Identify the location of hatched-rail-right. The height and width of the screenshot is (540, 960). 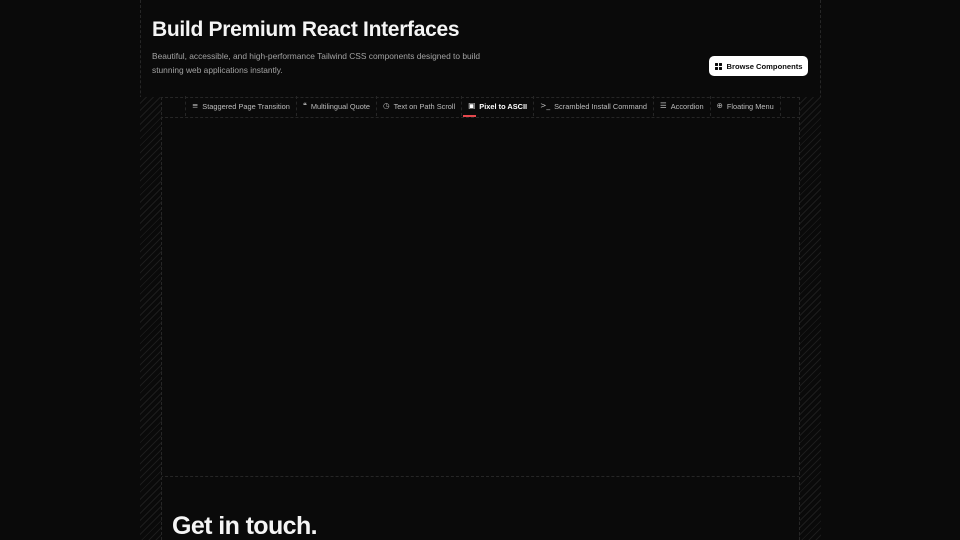
(810, 318).